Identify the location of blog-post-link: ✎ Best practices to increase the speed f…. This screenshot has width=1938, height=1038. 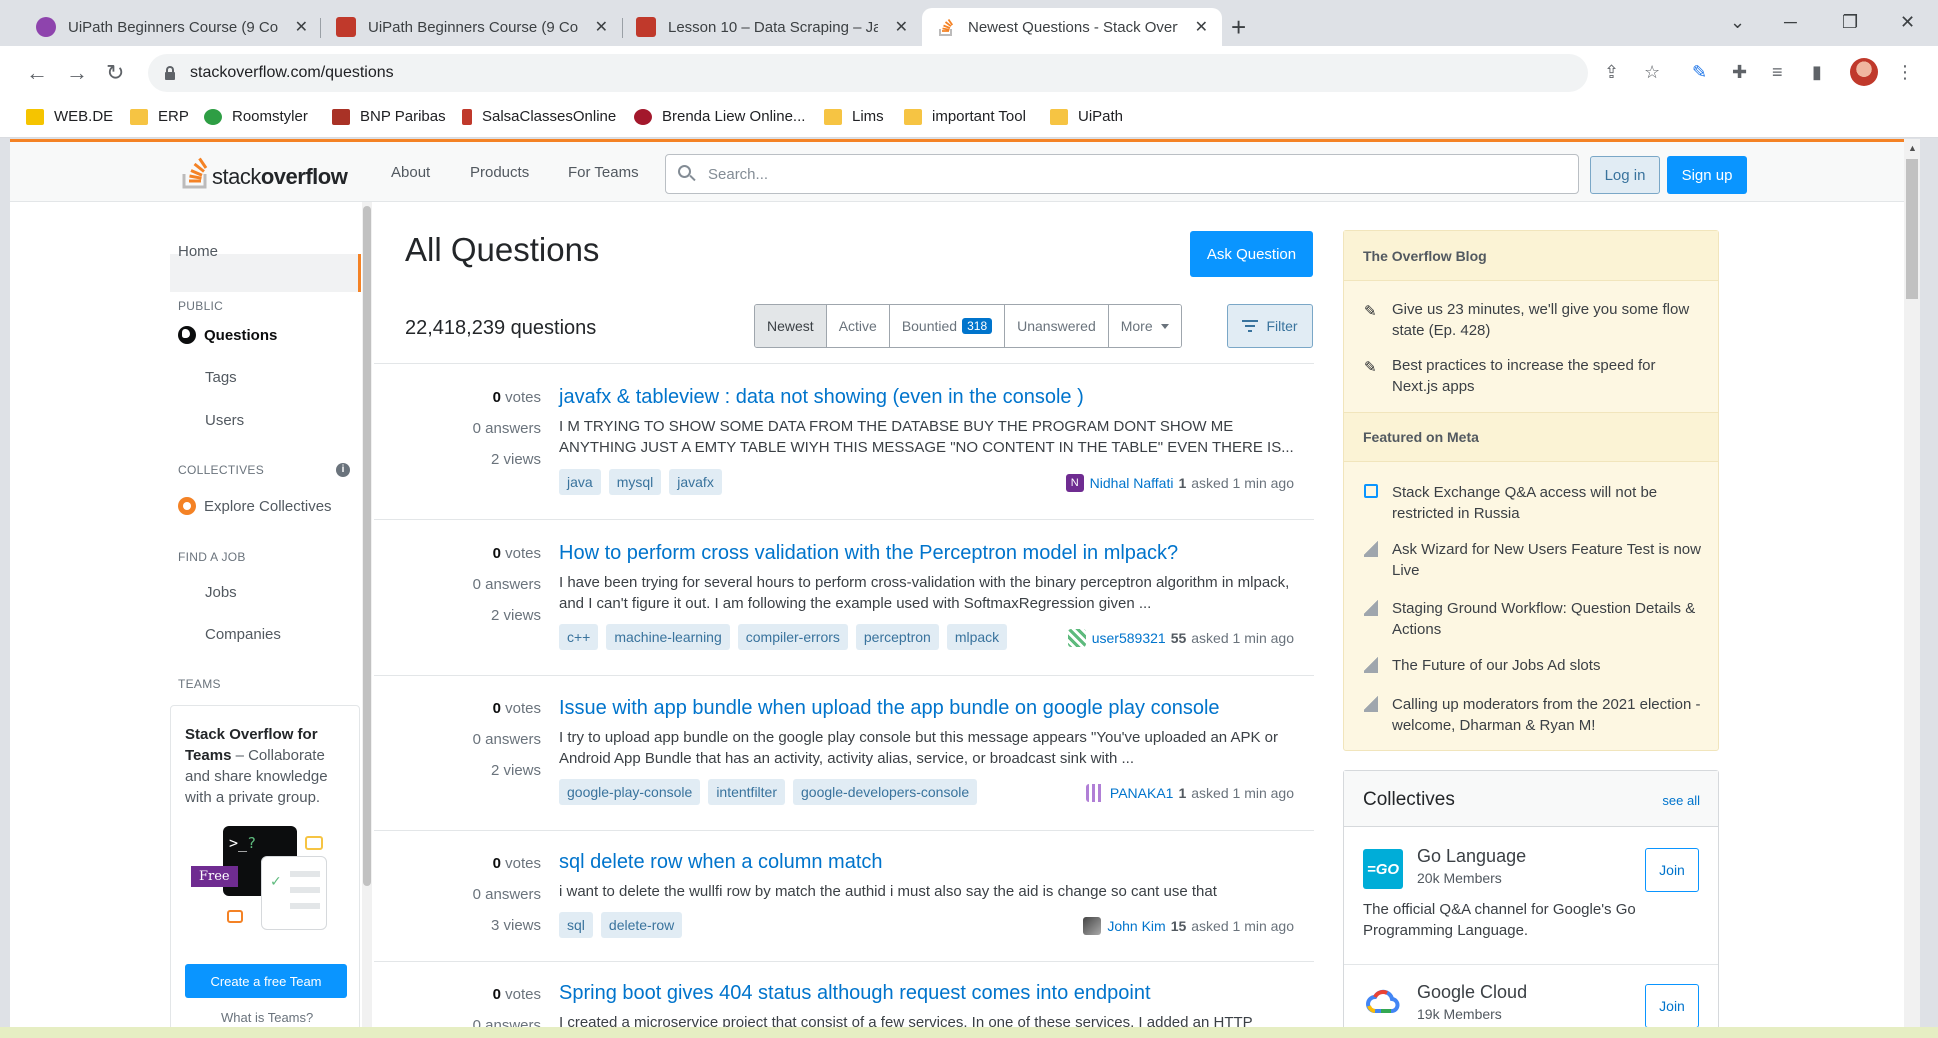
(1533, 376).